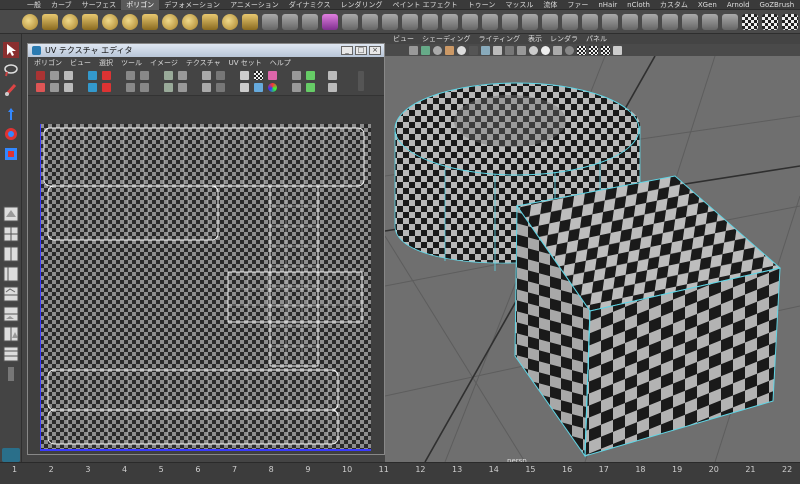 This screenshot has width=800, height=484. What do you see at coordinates (11, 90) in the screenshot?
I see `paint-select-icon` at bounding box center [11, 90].